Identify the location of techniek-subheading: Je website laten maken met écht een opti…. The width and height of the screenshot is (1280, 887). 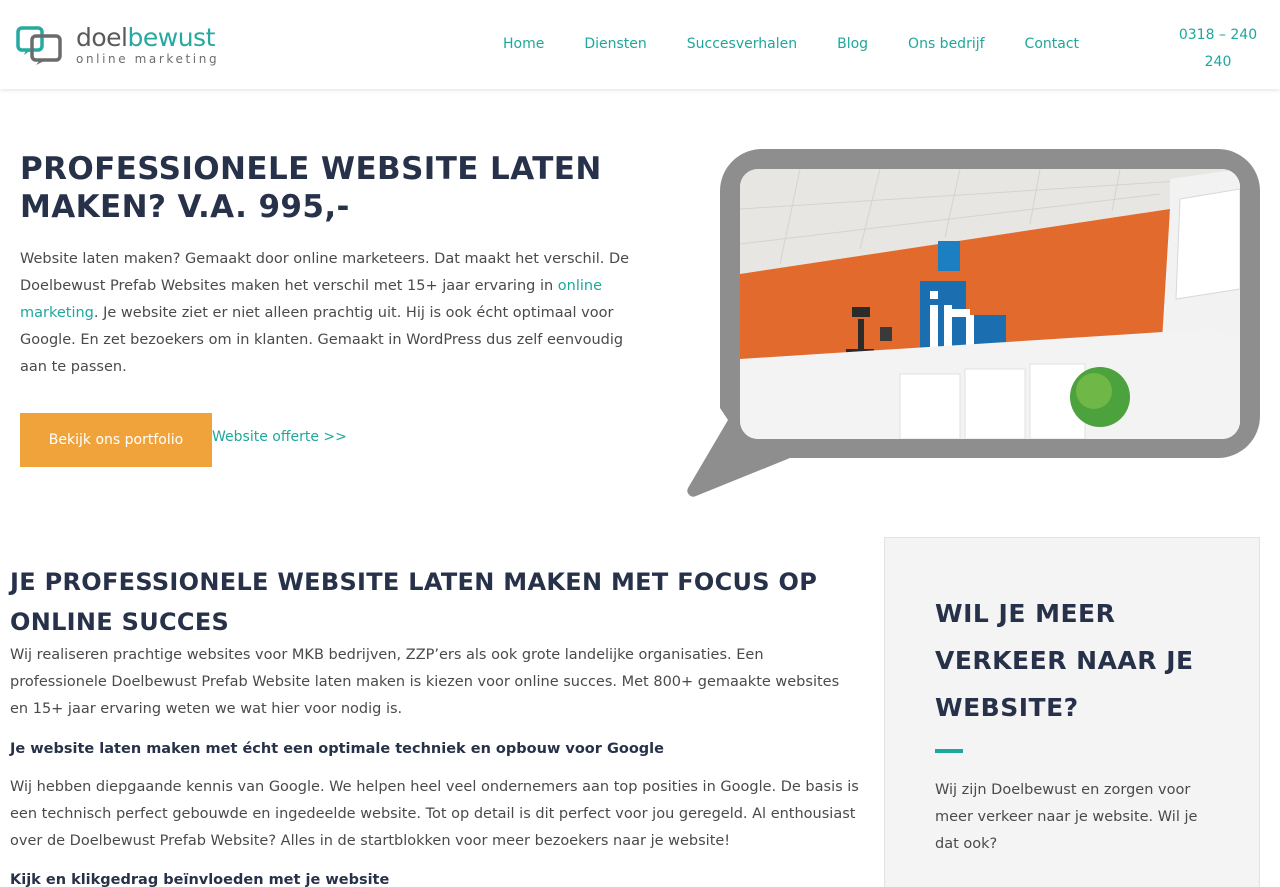
(337, 749).